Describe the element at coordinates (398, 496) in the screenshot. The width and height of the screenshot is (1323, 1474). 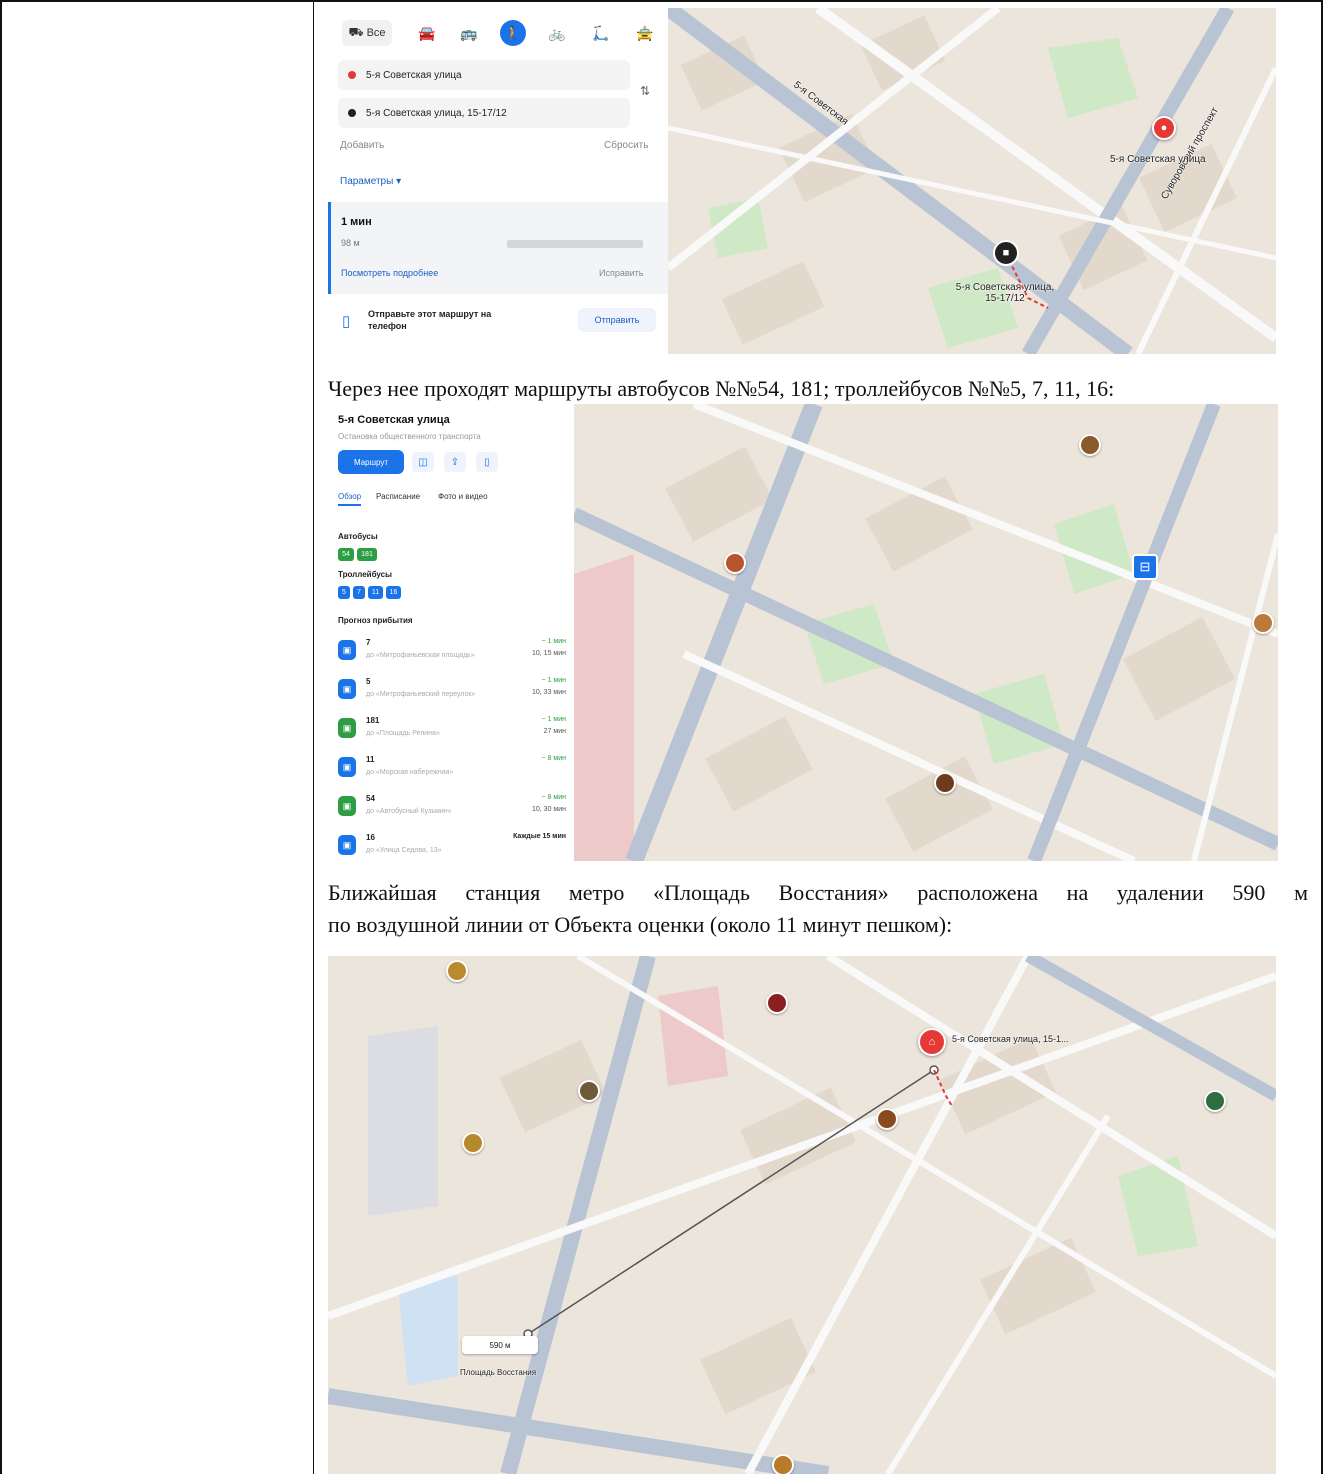
I see `tab-schedule: Расписание` at that location.